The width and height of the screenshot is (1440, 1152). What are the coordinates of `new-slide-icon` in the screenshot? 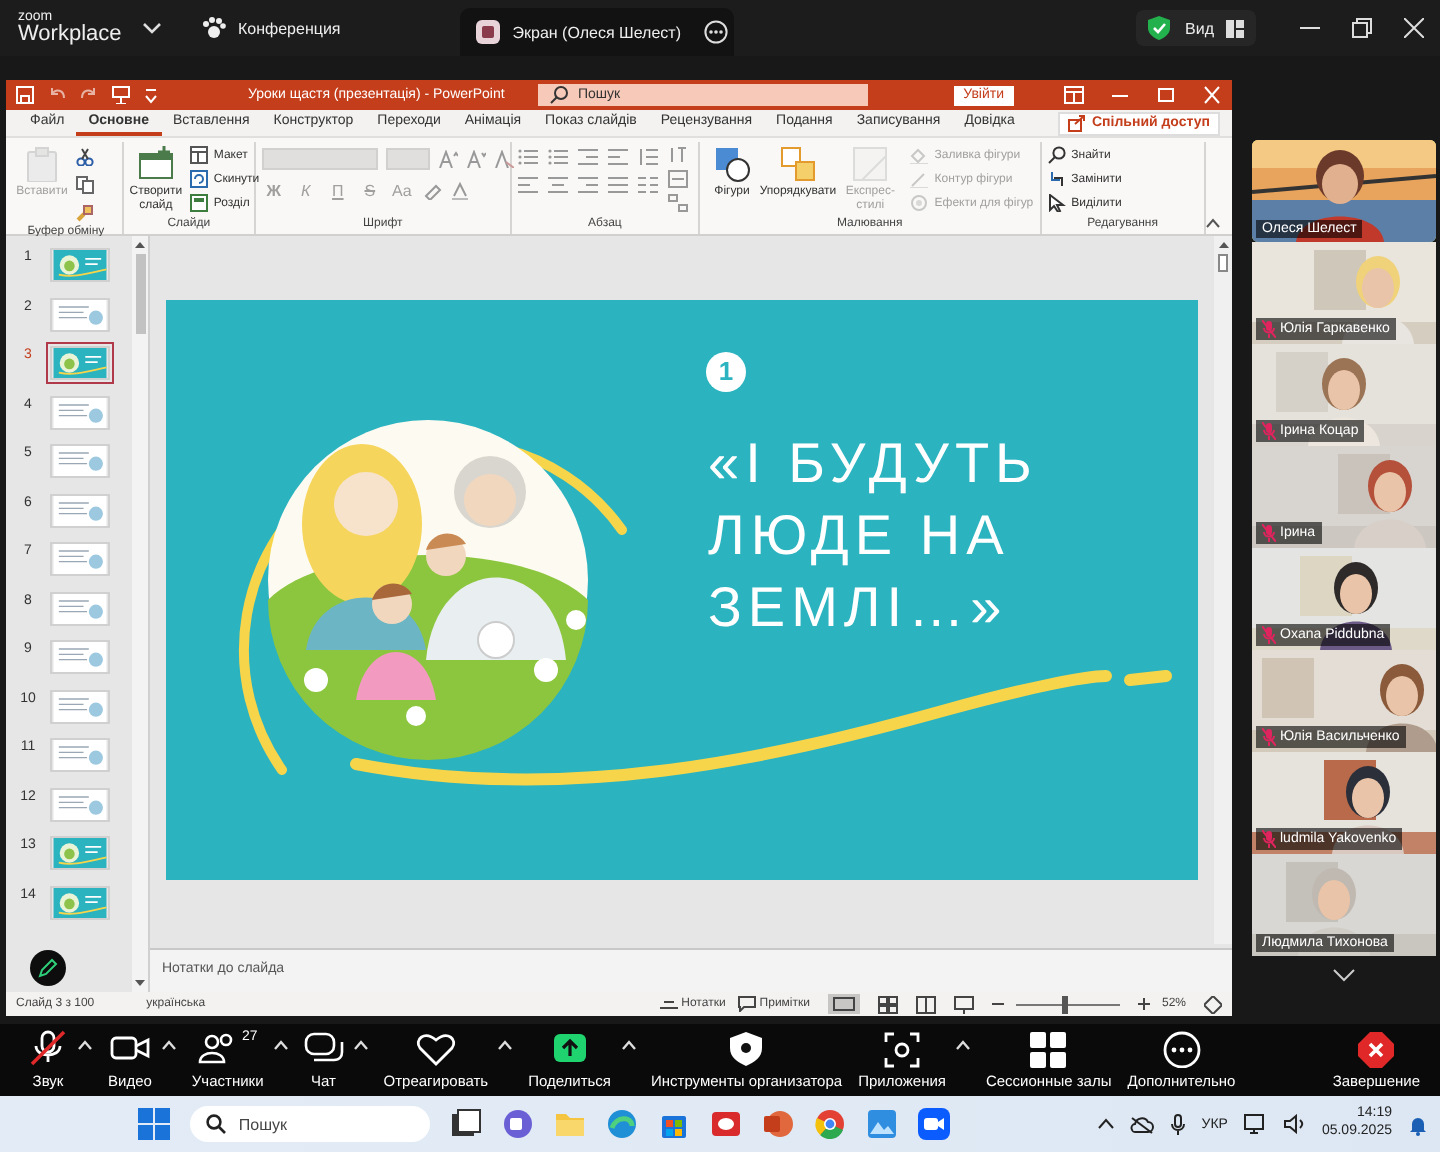 It's located at (155, 164).